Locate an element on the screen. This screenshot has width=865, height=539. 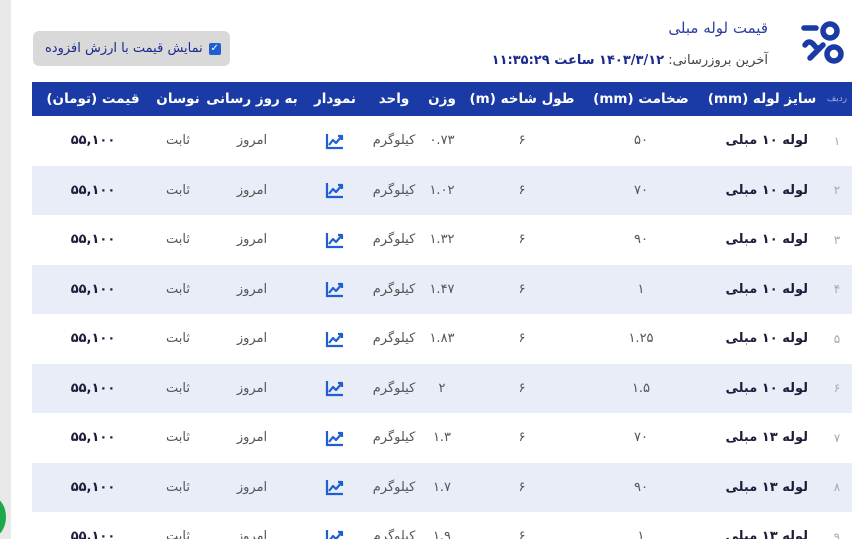
col-header-unit: واحد is located at coordinates (394, 99).